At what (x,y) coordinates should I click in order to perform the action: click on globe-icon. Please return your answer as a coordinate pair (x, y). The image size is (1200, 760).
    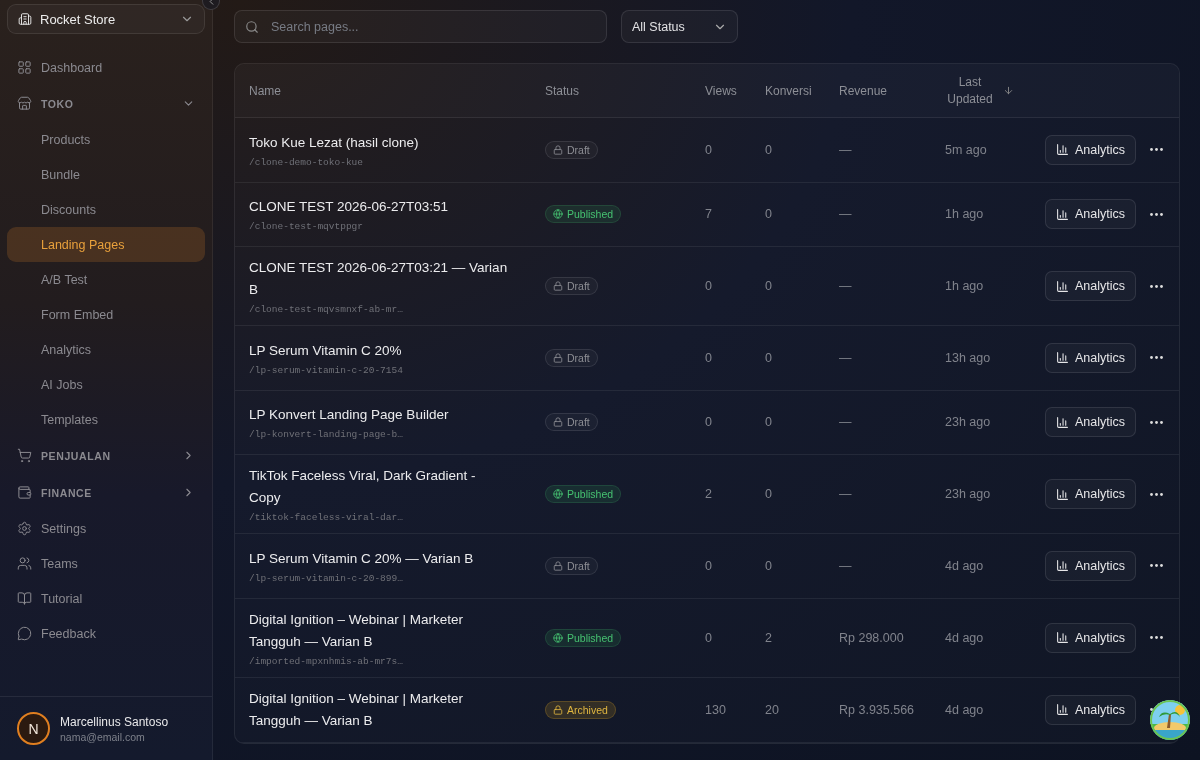
    Looking at the image, I should click on (558, 214).